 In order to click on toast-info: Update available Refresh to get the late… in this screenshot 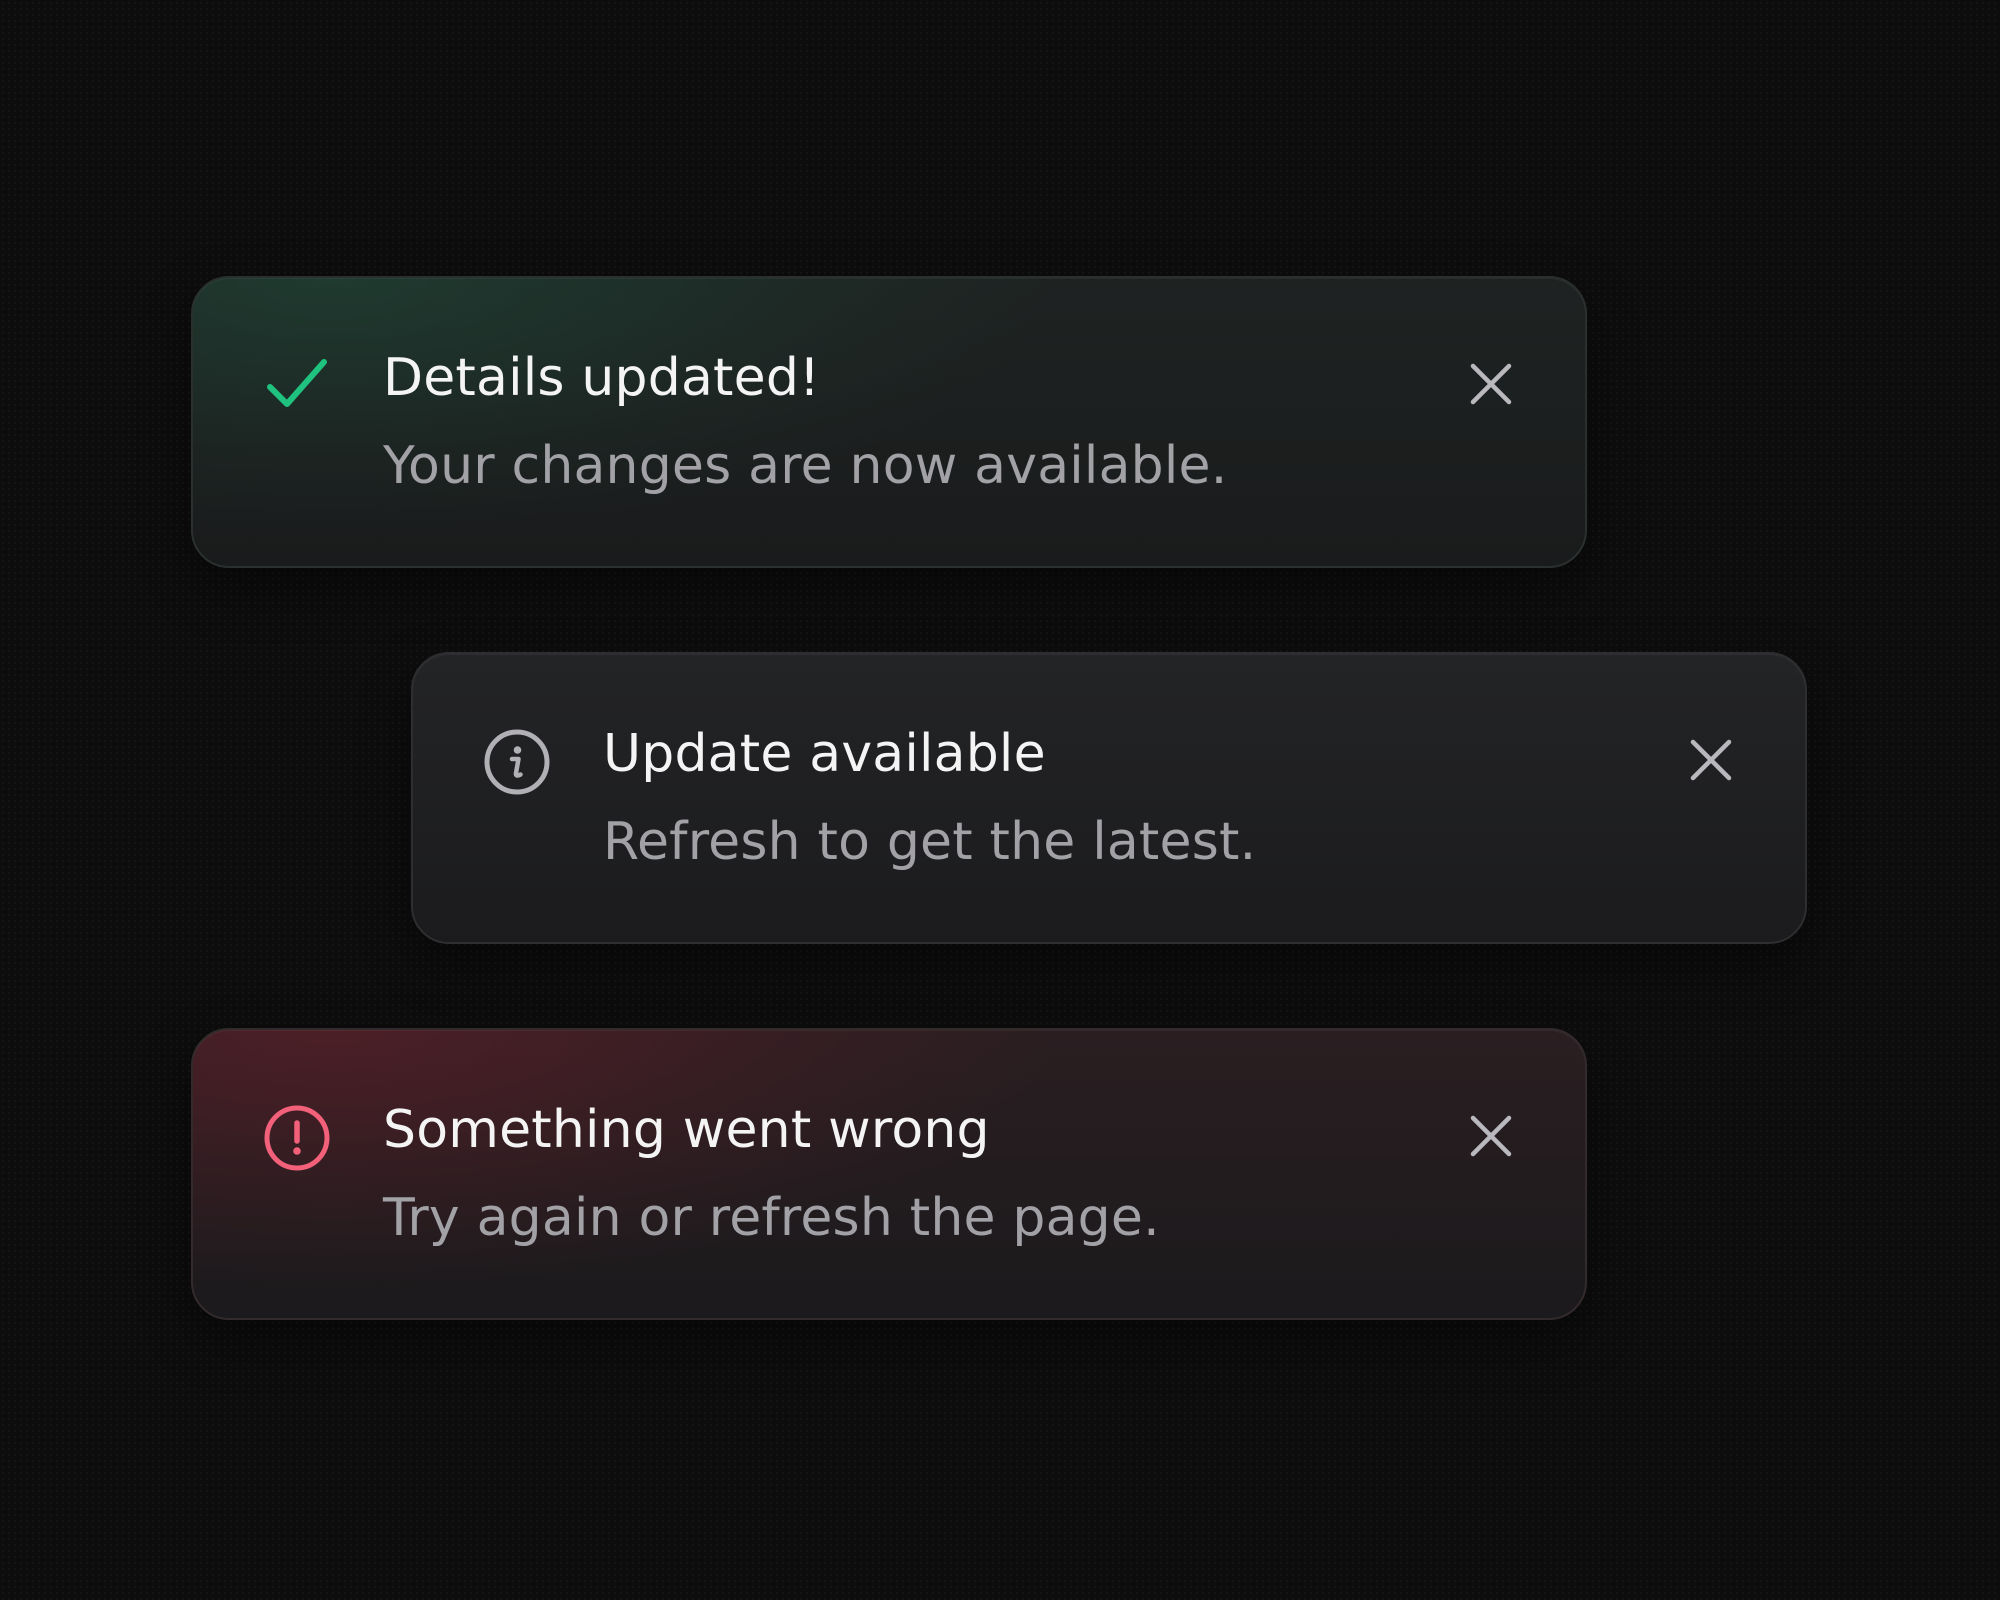, I will do `click(1109, 798)`.